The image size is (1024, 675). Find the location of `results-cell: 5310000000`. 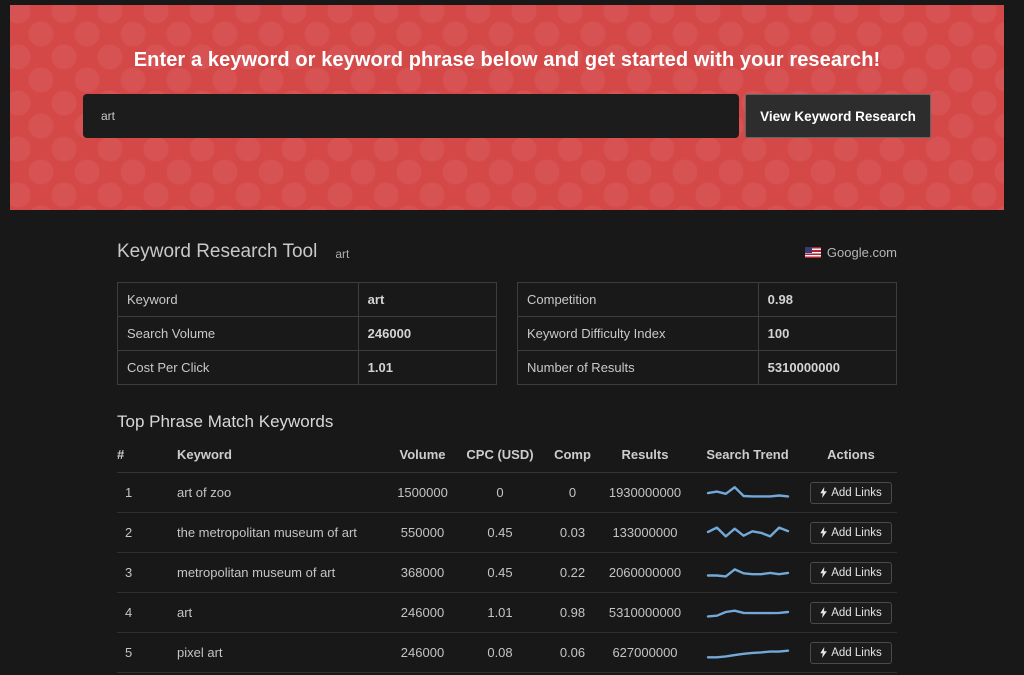

results-cell: 5310000000 is located at coordinates (645, 612).